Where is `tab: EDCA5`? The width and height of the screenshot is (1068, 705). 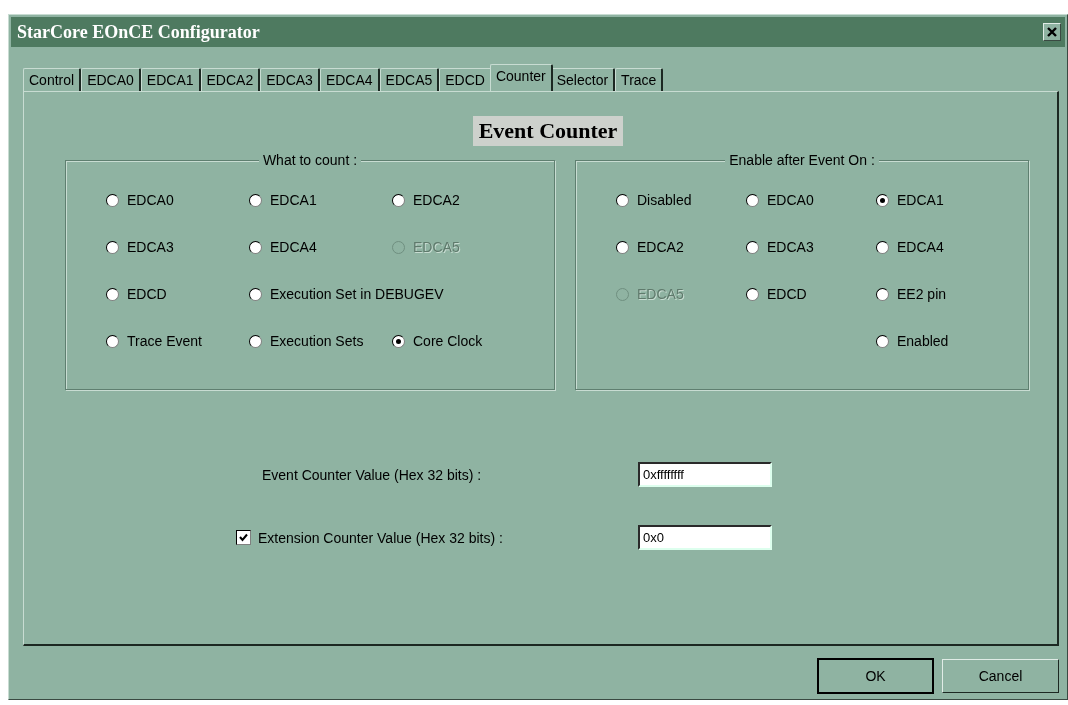
tab: EDCA5 is located at coordinates (409, 79).